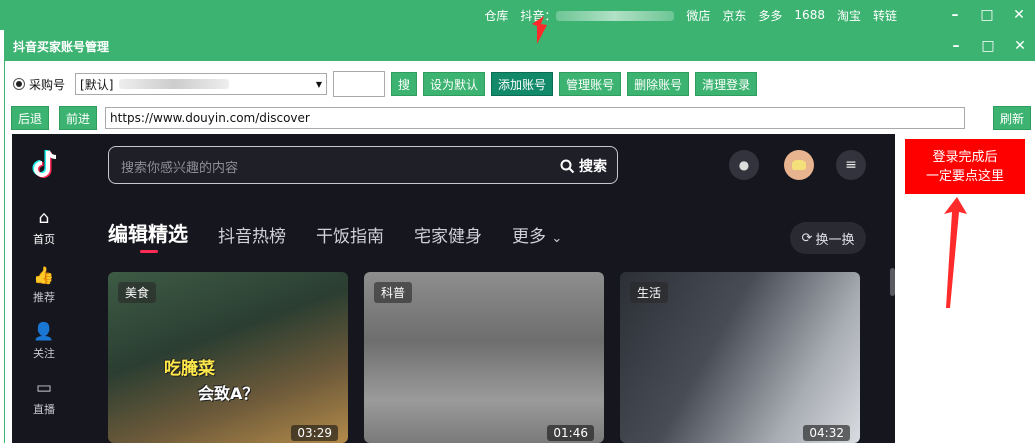  Describe the element at coordinates (484, 357) in the screenshot. I see `video-card: 科普 01:46` at that location.